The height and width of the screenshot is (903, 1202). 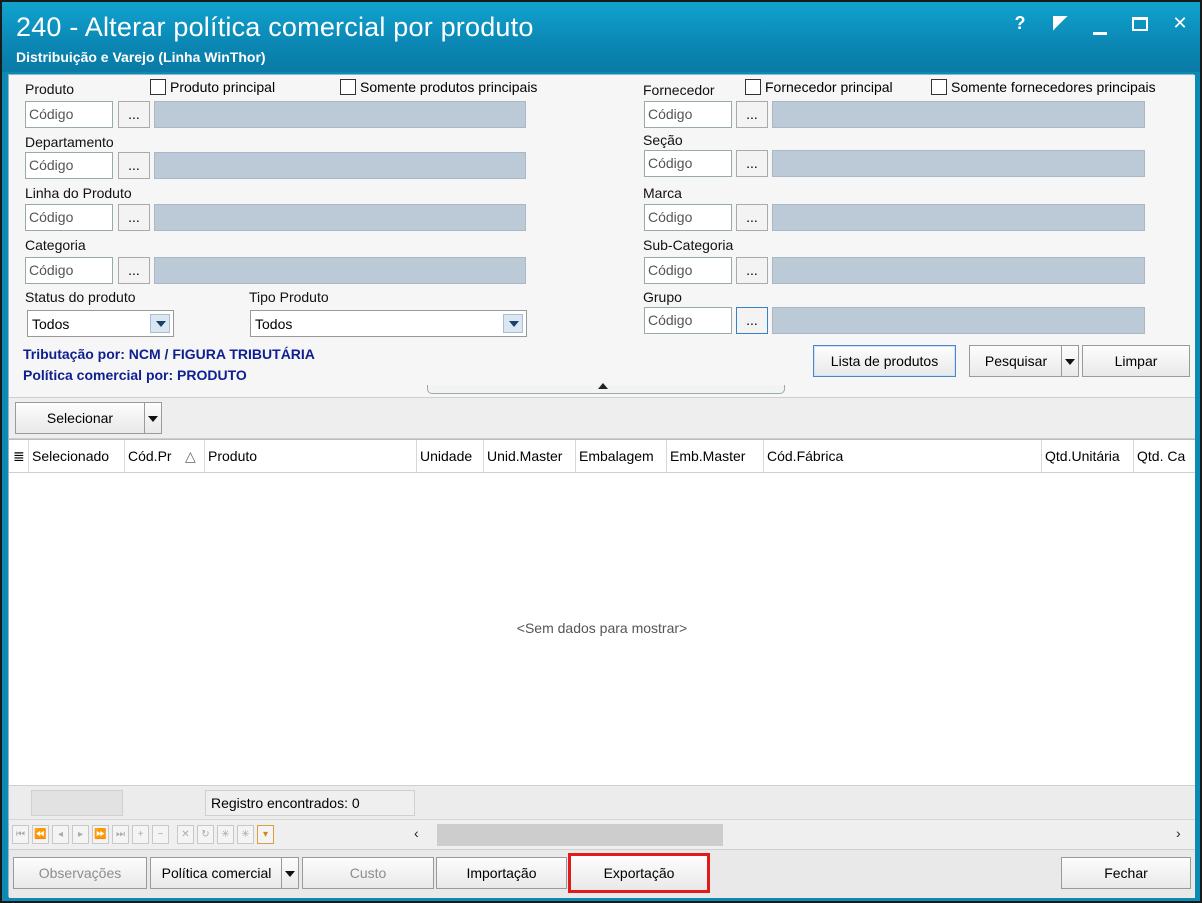 What do you see at coordinates (80, 873) in the screenshot?
I see `observacoes-button: Observações` at bounding box center [80, 873].